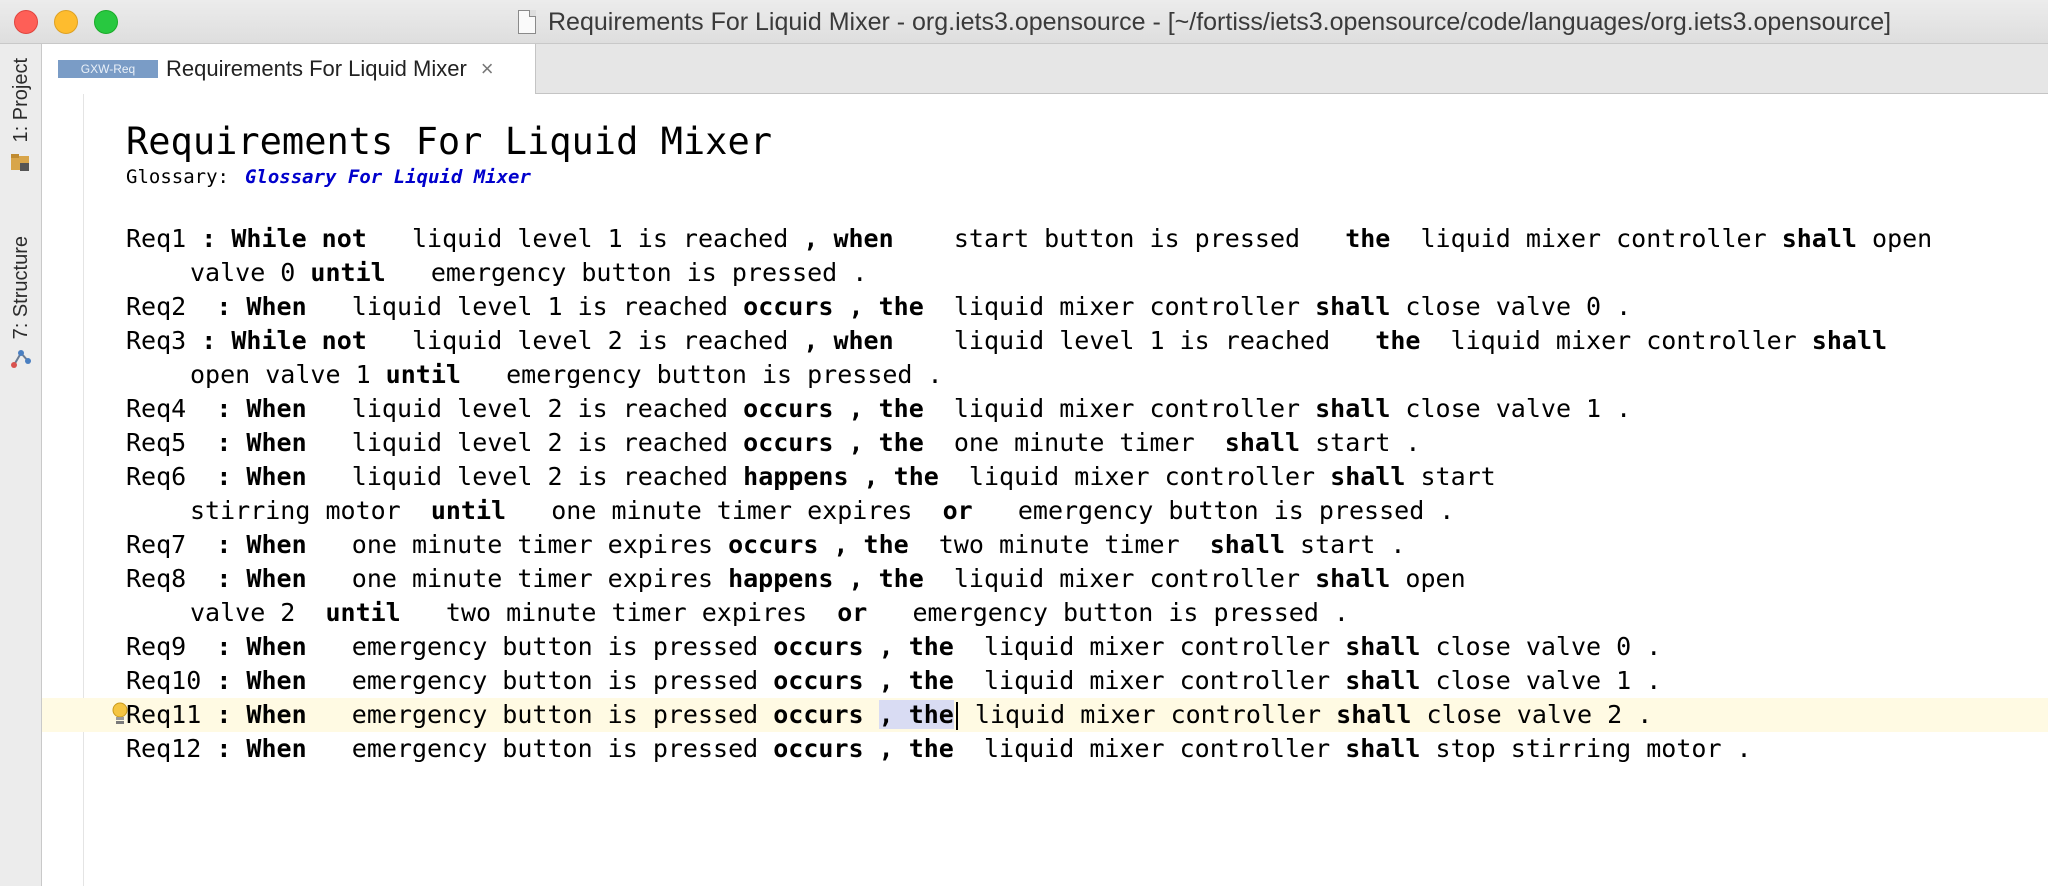  I want to click on project-tool-tab: 1: Project, so click(21, 116).